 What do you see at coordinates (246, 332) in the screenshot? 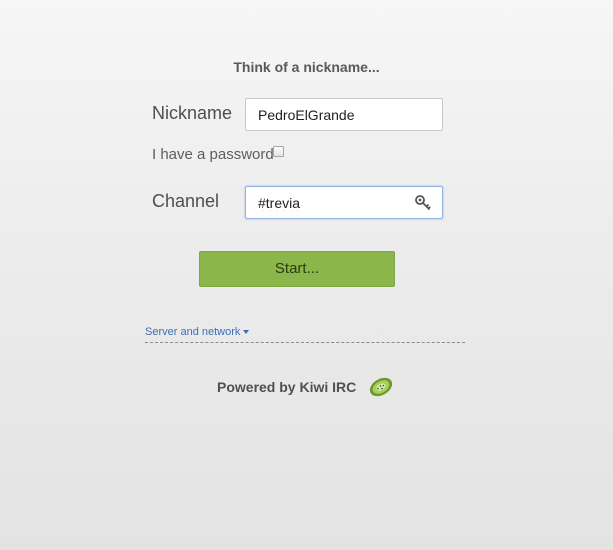
I see `caret-down-icon` at bounding box center [246, 332].